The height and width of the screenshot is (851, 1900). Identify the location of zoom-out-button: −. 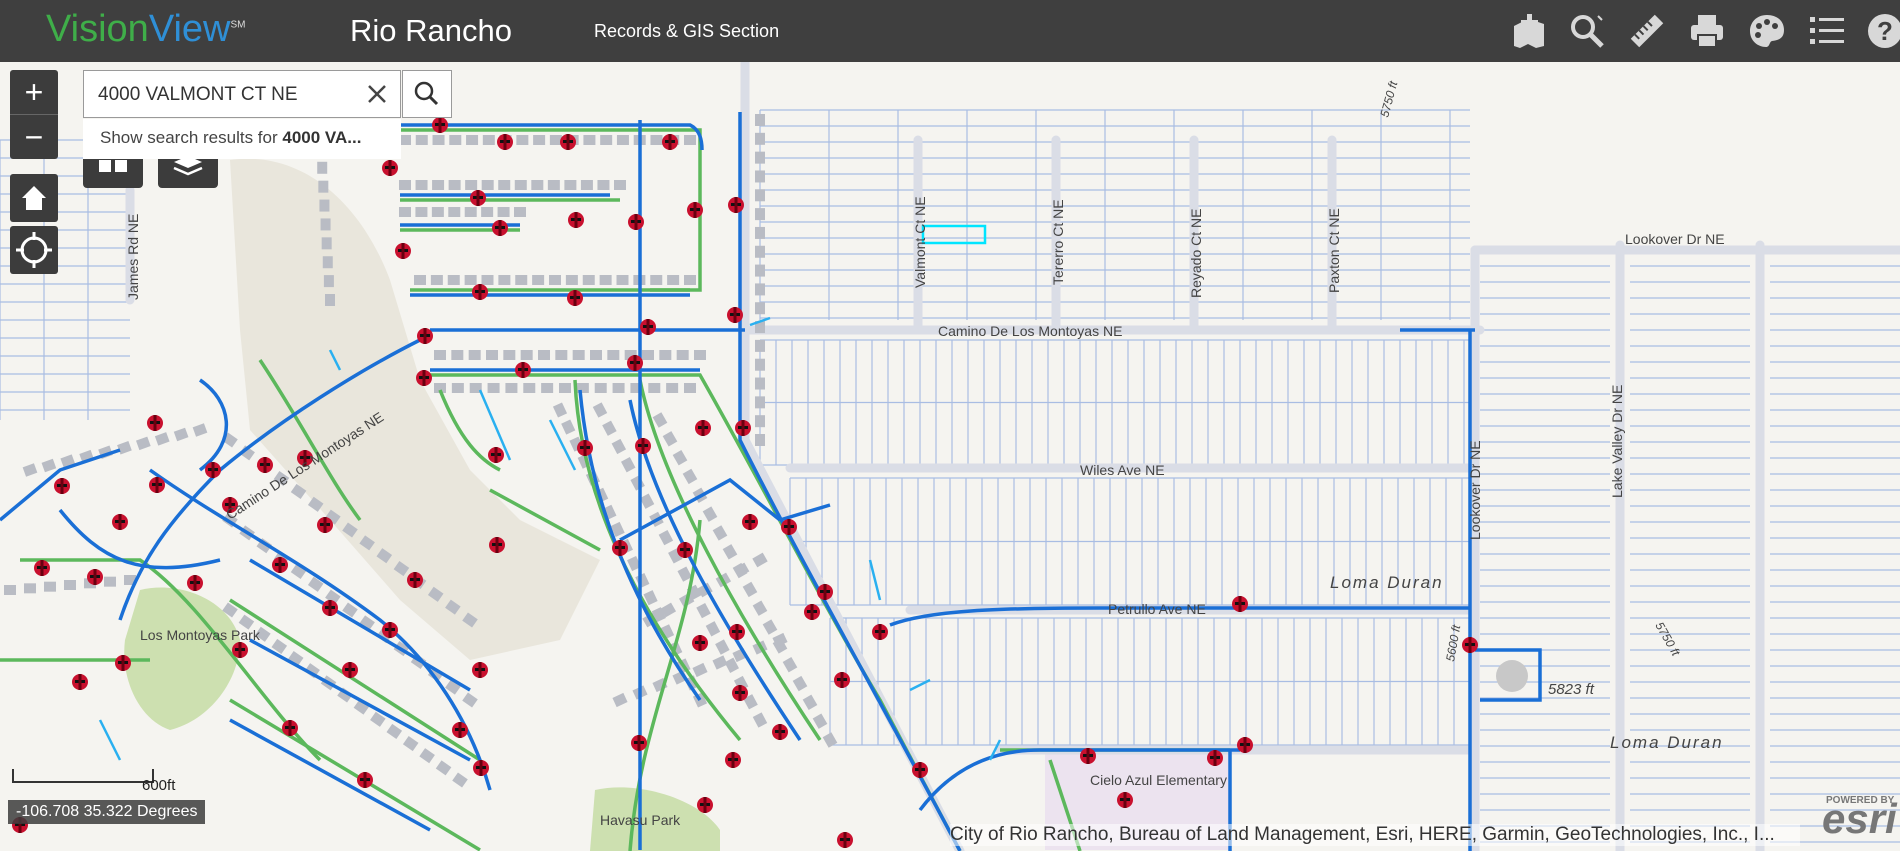
(34, 136).